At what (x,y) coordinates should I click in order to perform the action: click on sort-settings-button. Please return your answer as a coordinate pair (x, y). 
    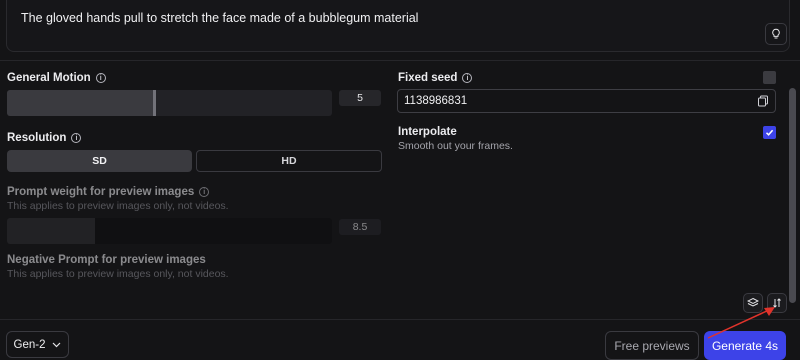
    Looking at the image, I should click on (777, 303).